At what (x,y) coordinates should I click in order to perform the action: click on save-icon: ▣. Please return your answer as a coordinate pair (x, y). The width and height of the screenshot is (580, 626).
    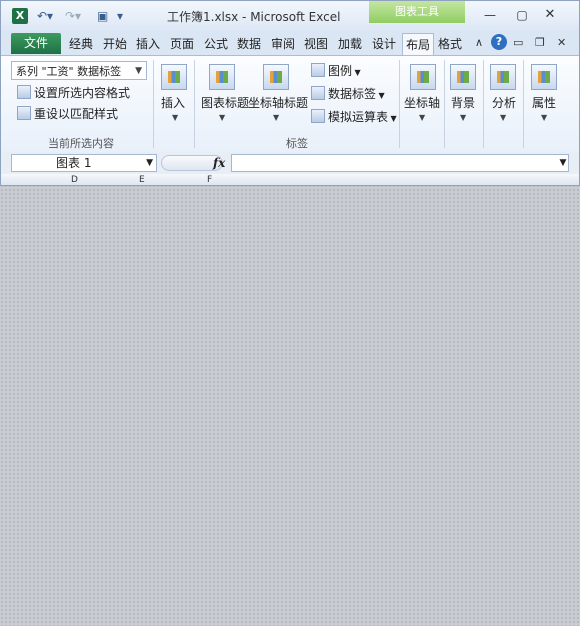
    Looking at the image, I should click on (102, 16).